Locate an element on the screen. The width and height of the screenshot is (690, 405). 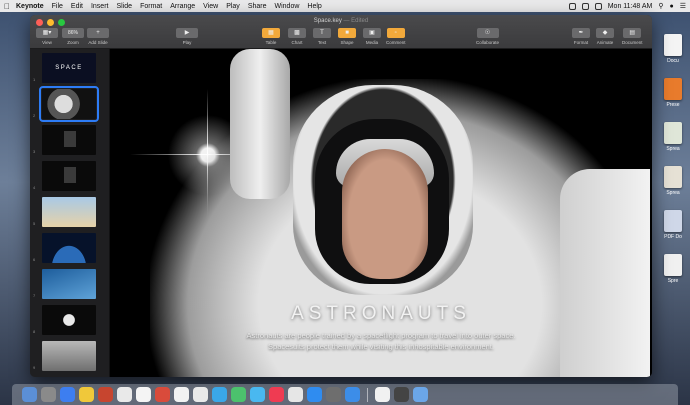
desktop-file-icon: Docu is located at coordinates (673, 56).